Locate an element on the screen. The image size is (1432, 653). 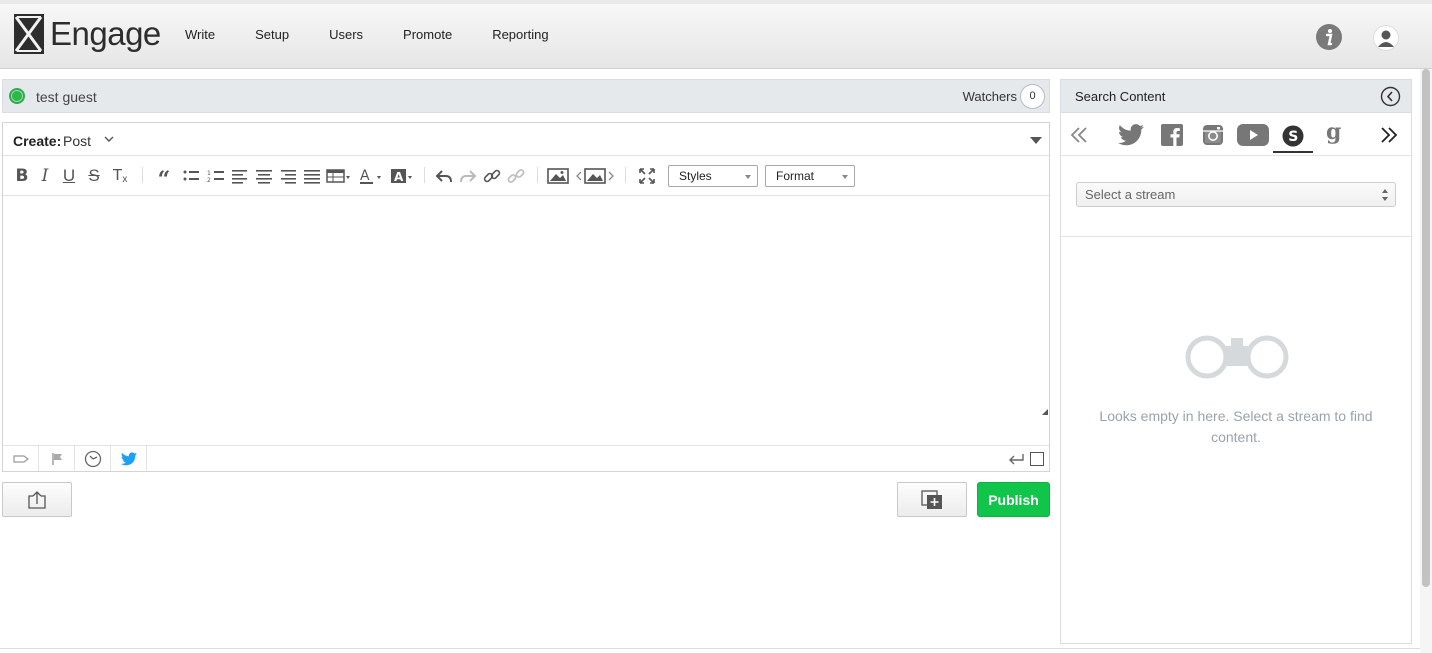
stream-select-placeholder: Select a stream is located at coordinates (1130, 194).